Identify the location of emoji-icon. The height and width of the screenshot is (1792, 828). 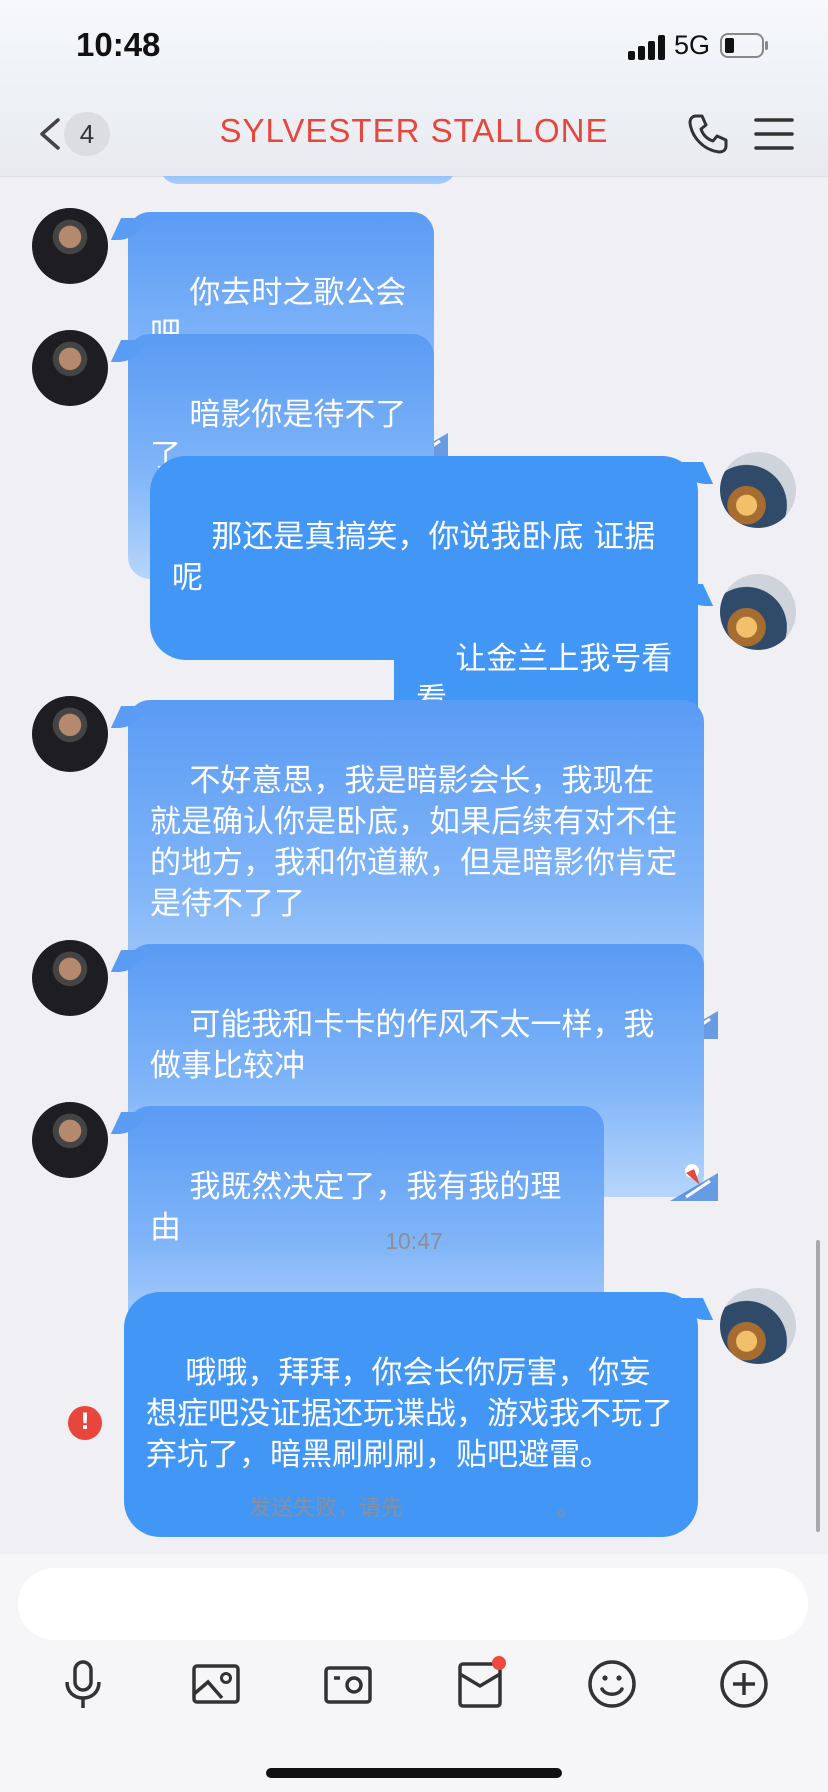
(612, 1684).